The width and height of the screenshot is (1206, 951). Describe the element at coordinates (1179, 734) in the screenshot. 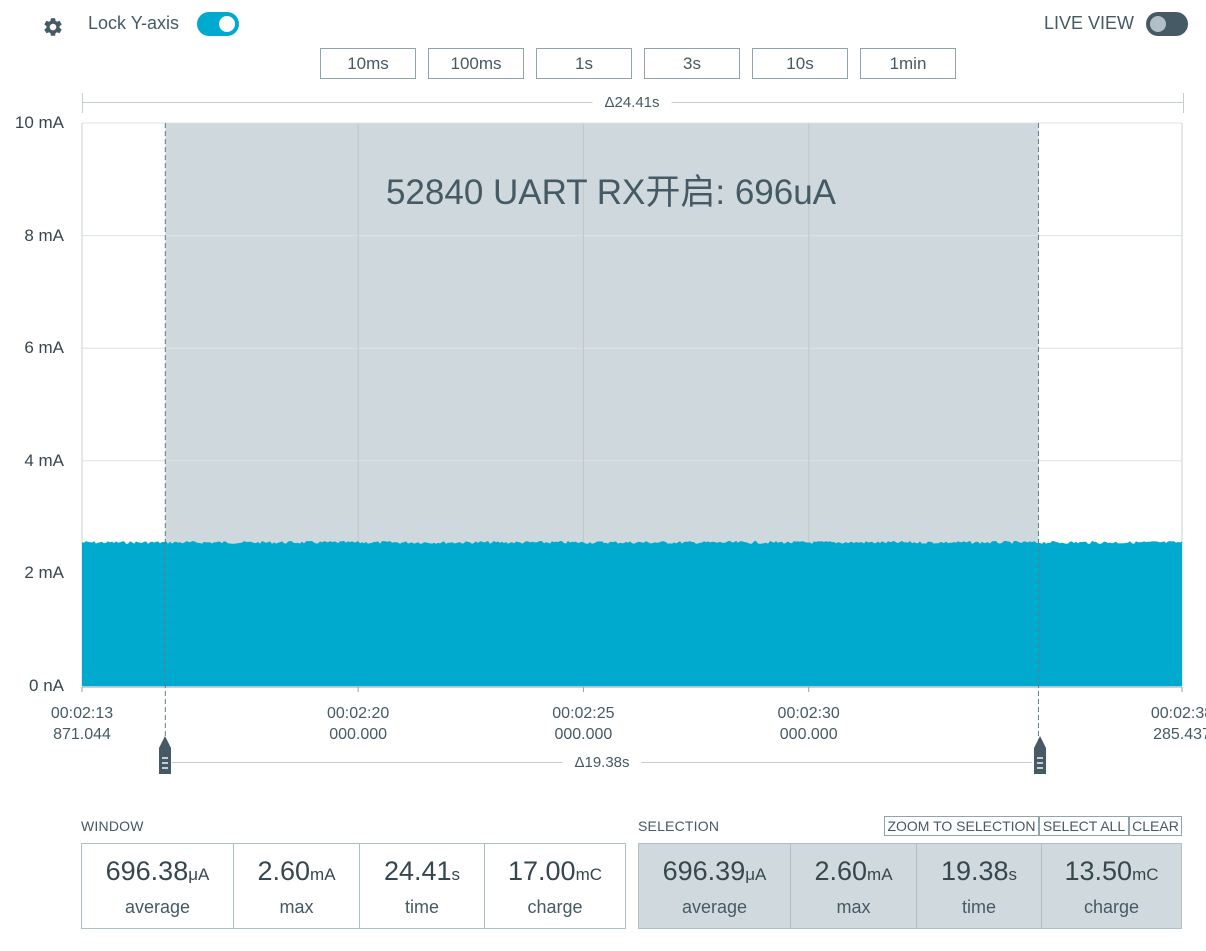

I see `x-tick-ms: 285.437` at that location.